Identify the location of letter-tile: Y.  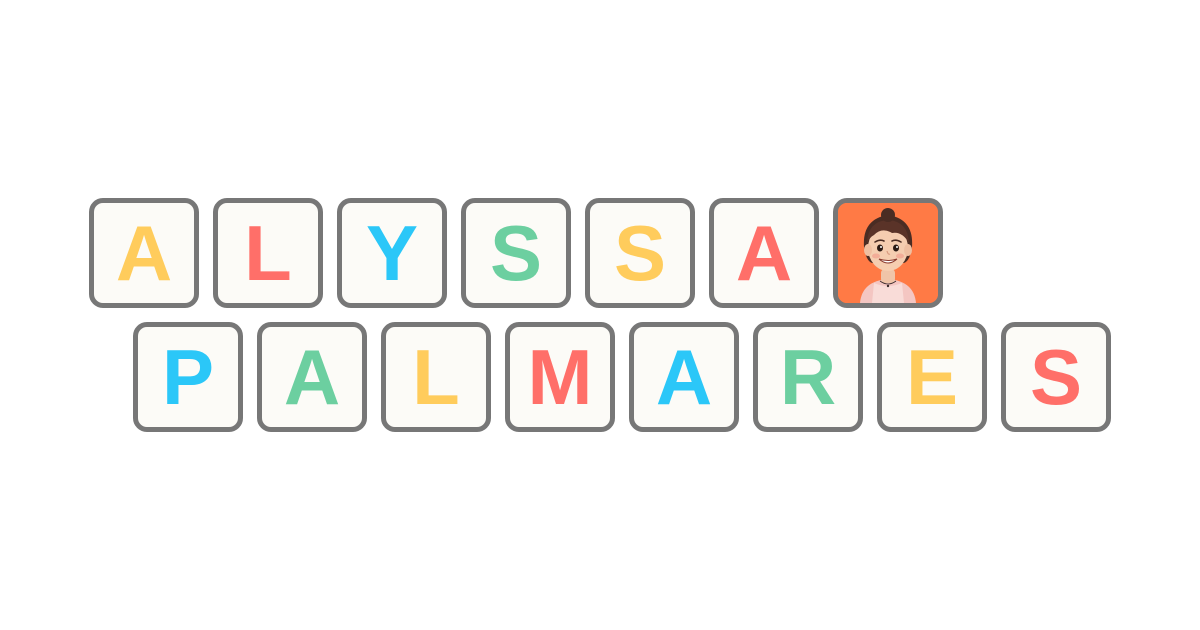
(392, 253).